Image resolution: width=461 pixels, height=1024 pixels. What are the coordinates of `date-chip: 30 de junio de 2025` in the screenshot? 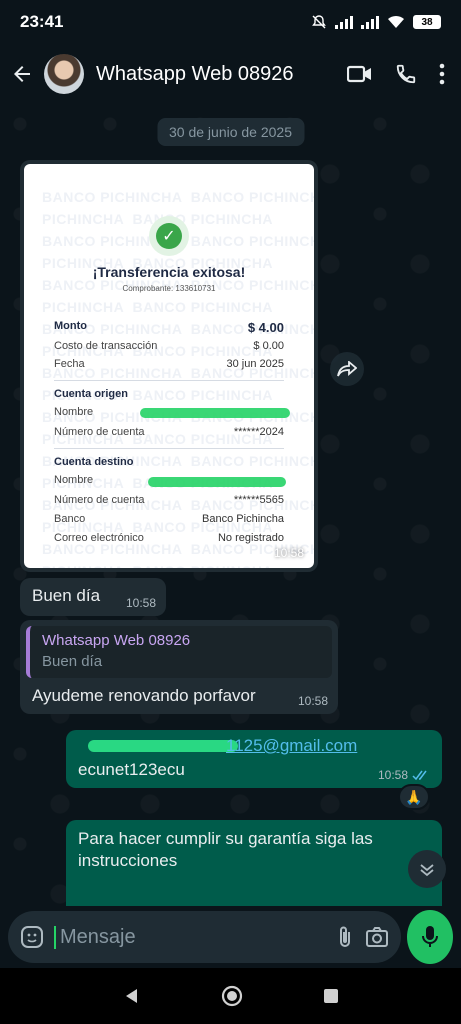 It's located at (230, 132).